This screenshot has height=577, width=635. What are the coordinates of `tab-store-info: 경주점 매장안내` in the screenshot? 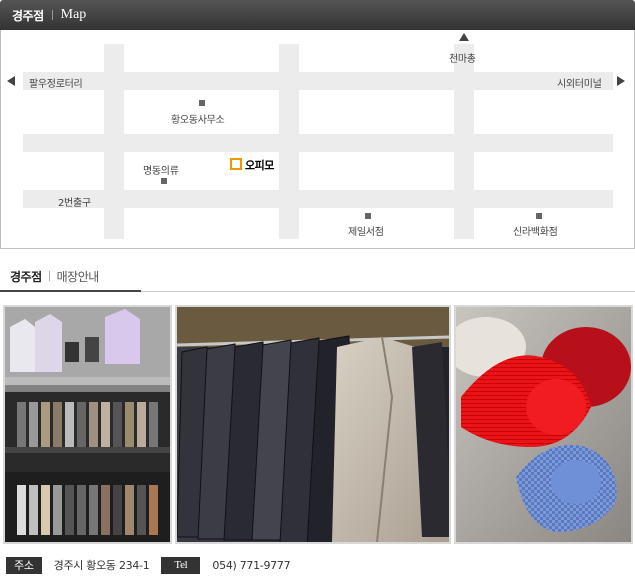 It's located at (70, 277).